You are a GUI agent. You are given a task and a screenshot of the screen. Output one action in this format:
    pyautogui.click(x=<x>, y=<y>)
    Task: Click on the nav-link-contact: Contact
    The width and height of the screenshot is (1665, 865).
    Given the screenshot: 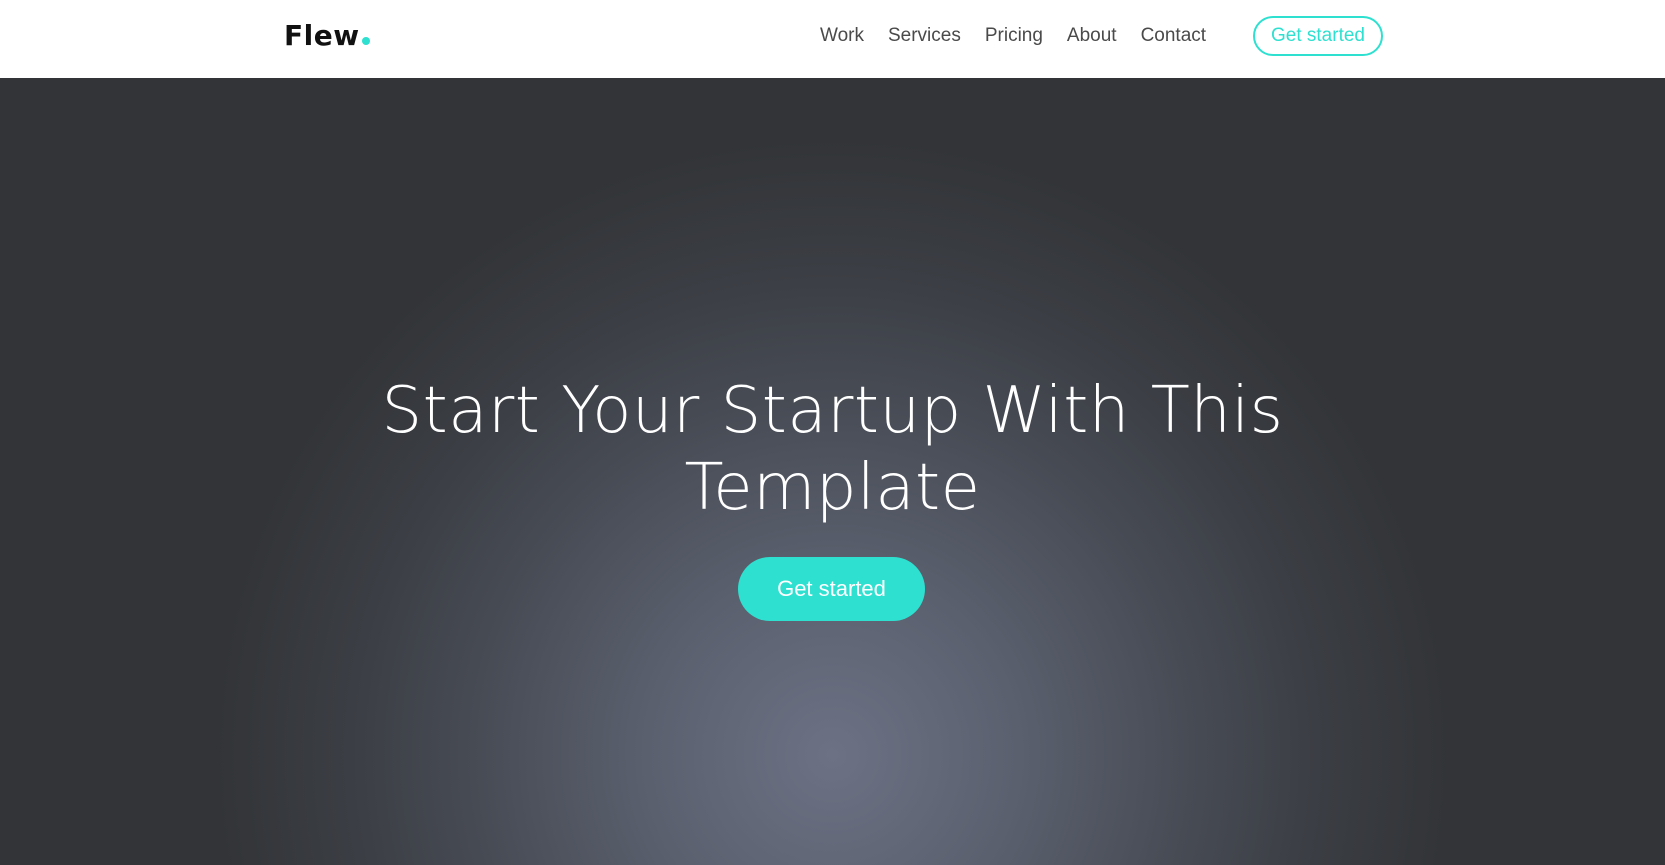 What is the action you would take?
    pyautogui.click(x=1173, y=36)
    